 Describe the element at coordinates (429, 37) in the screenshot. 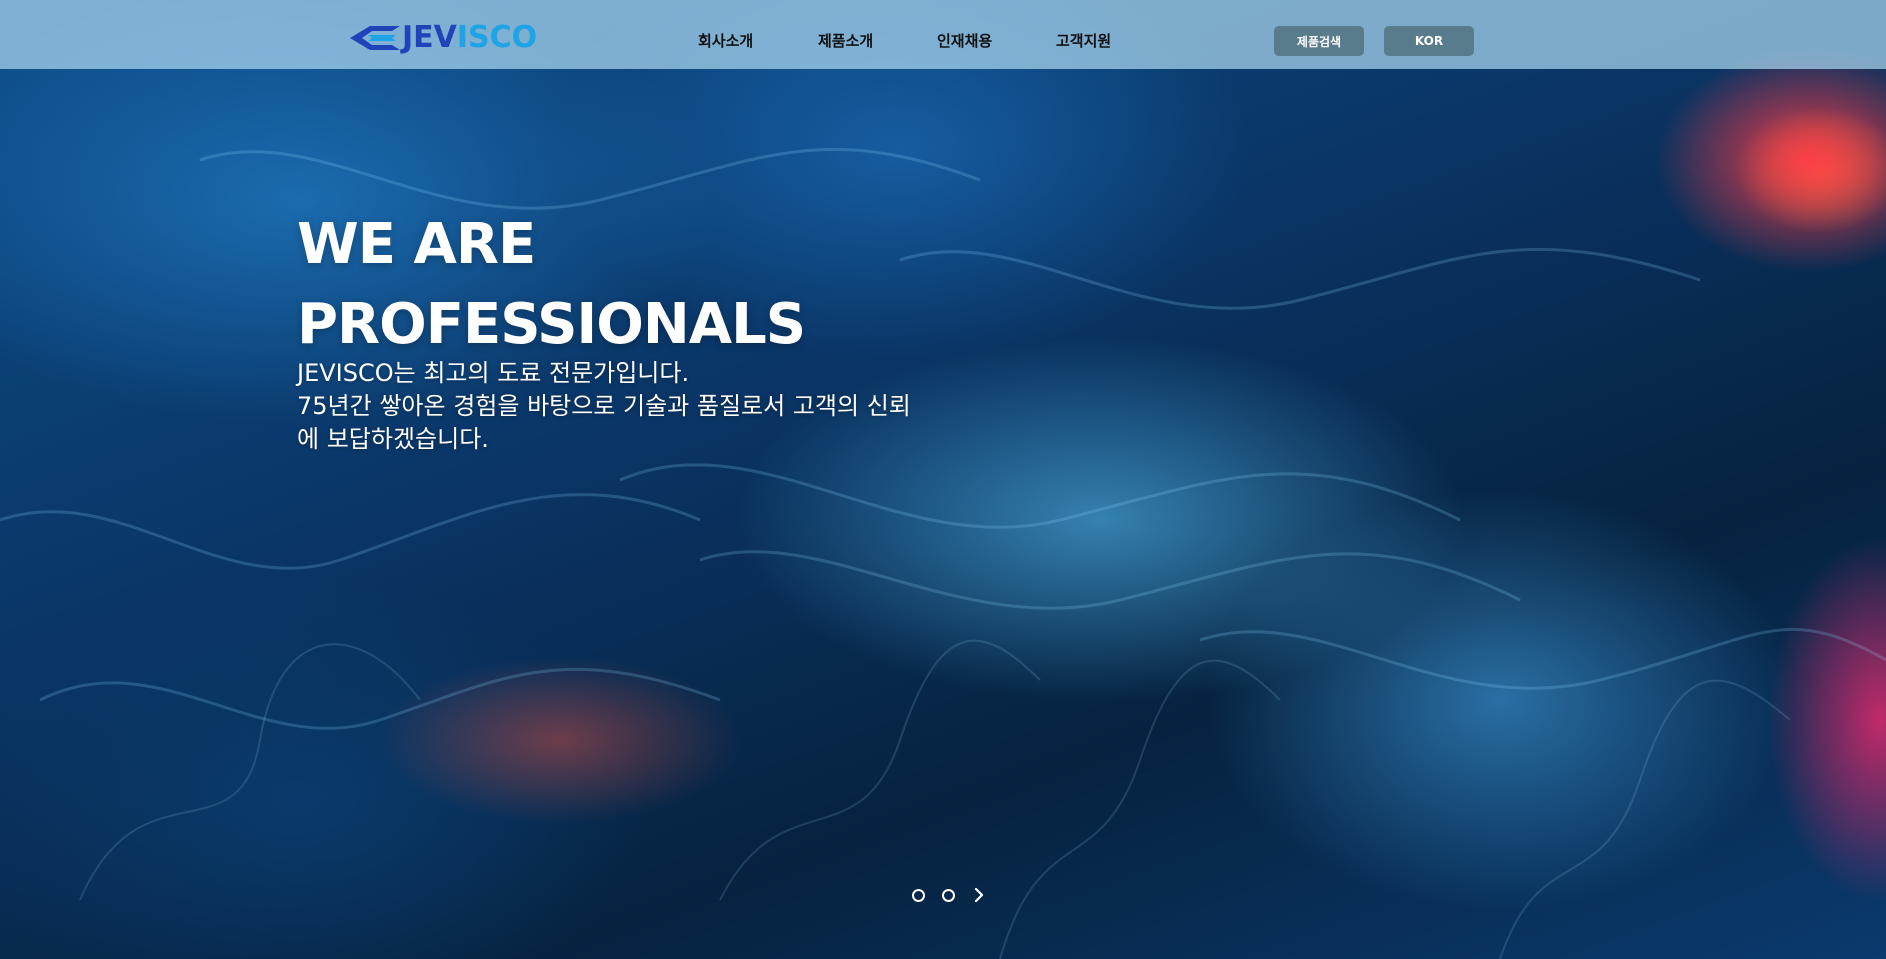

I see `logo-text-dark: JEV` at that location.